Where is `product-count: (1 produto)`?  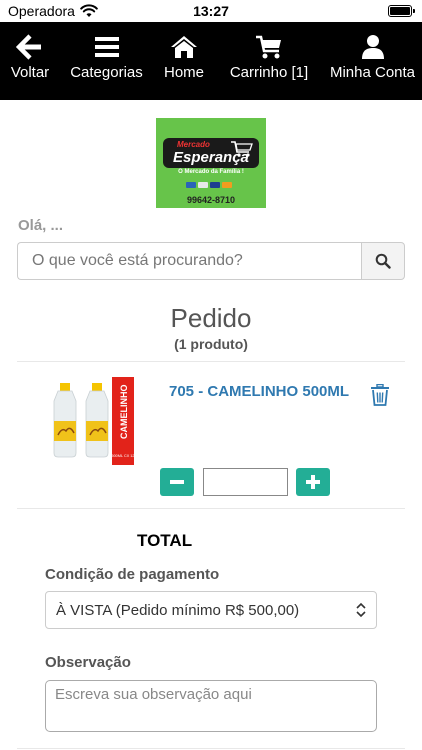
product-count: (1 produto) is located at coordinates (211, 344).